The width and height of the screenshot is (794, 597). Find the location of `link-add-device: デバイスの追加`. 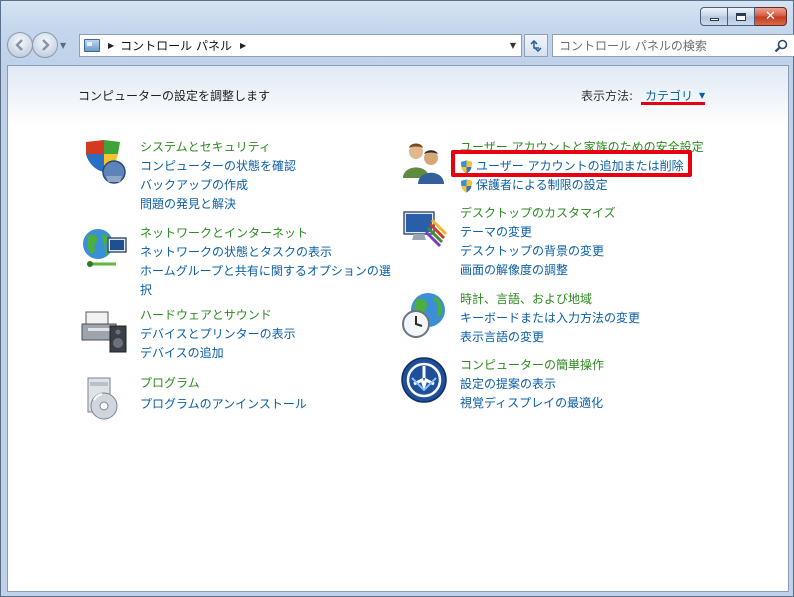

link-add-device: デバイスの追加 is located at coordinates (270, 353).